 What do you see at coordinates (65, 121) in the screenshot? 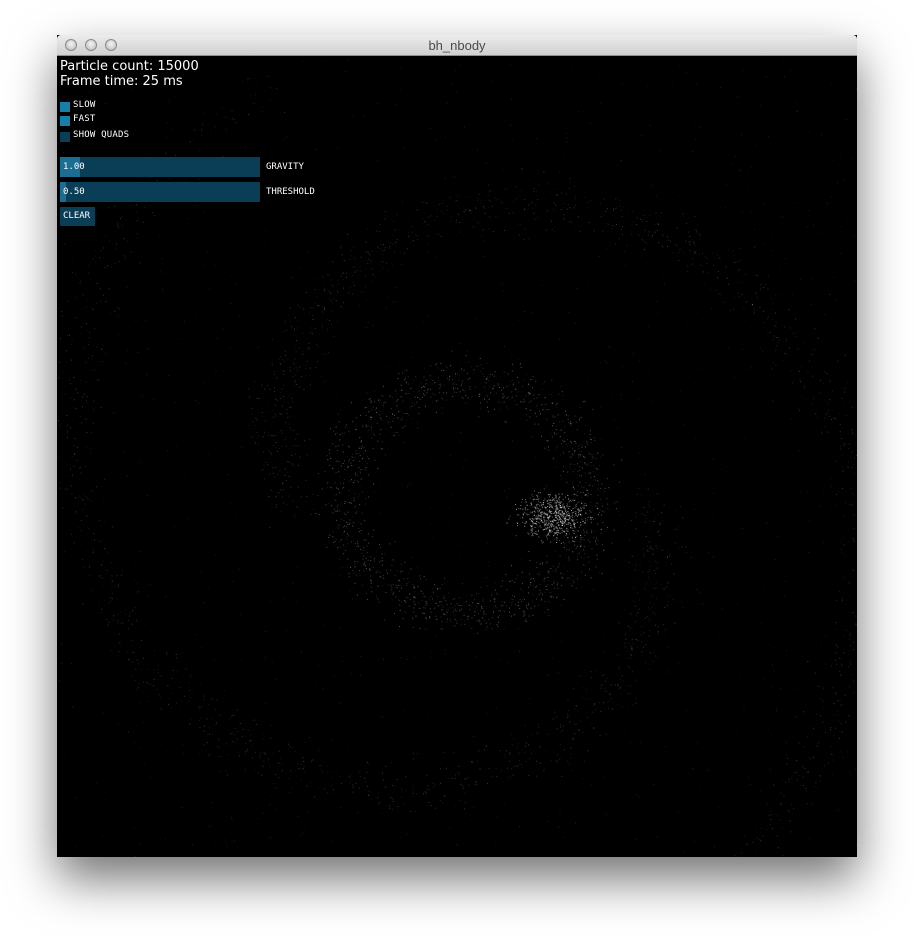
I see `fast-checkbox` at bounding box center [65, 121].